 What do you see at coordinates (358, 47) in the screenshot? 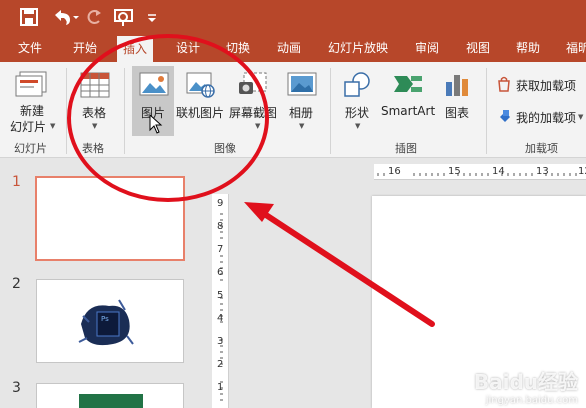
I see `tab-slideshow: 幻灯片放映` at bounding box center [358, 47].